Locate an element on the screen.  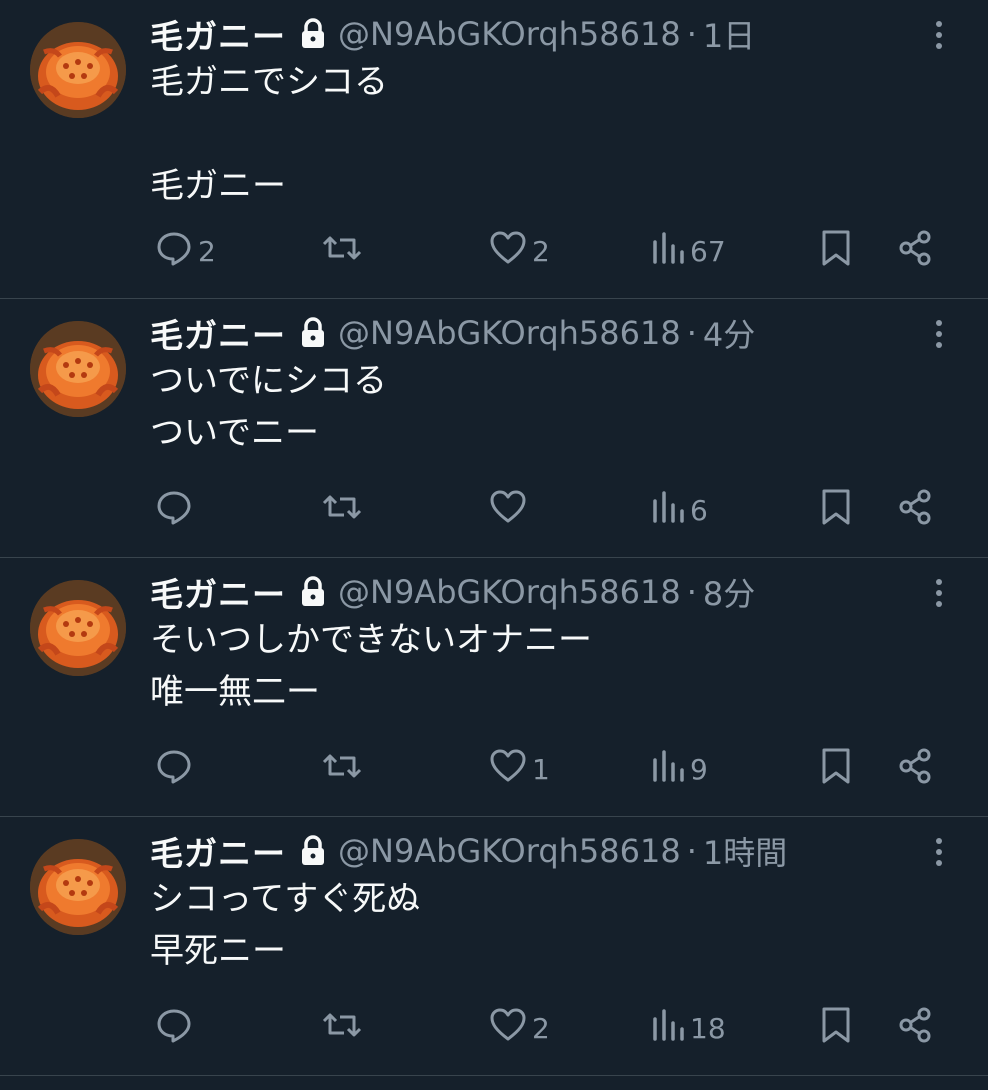
action-bar: 2 2 67 is located at coordinates (549, 251).